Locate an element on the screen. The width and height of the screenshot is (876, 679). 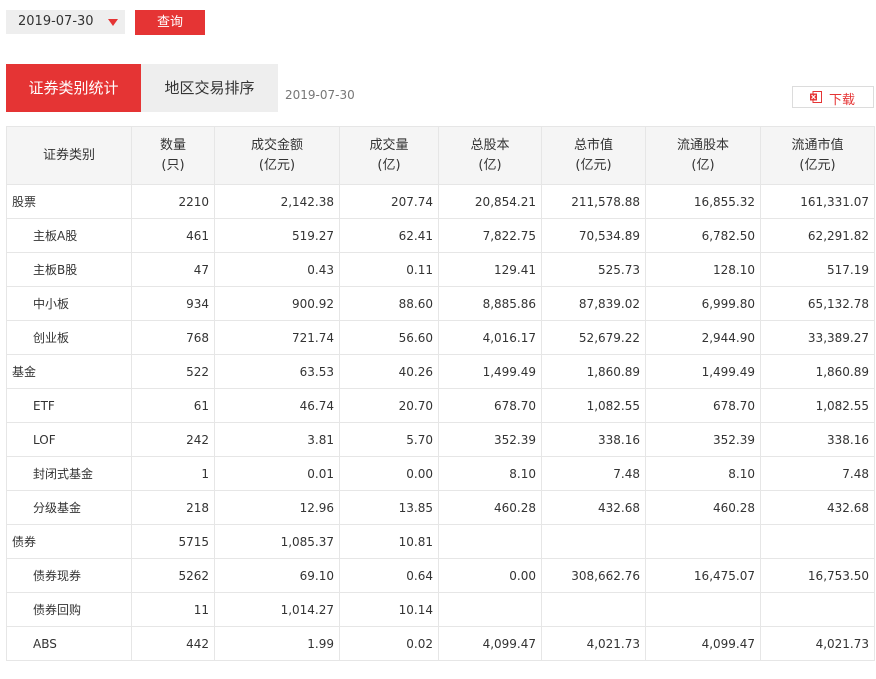
cell-count: 1 is located at coordinates (173, 473).